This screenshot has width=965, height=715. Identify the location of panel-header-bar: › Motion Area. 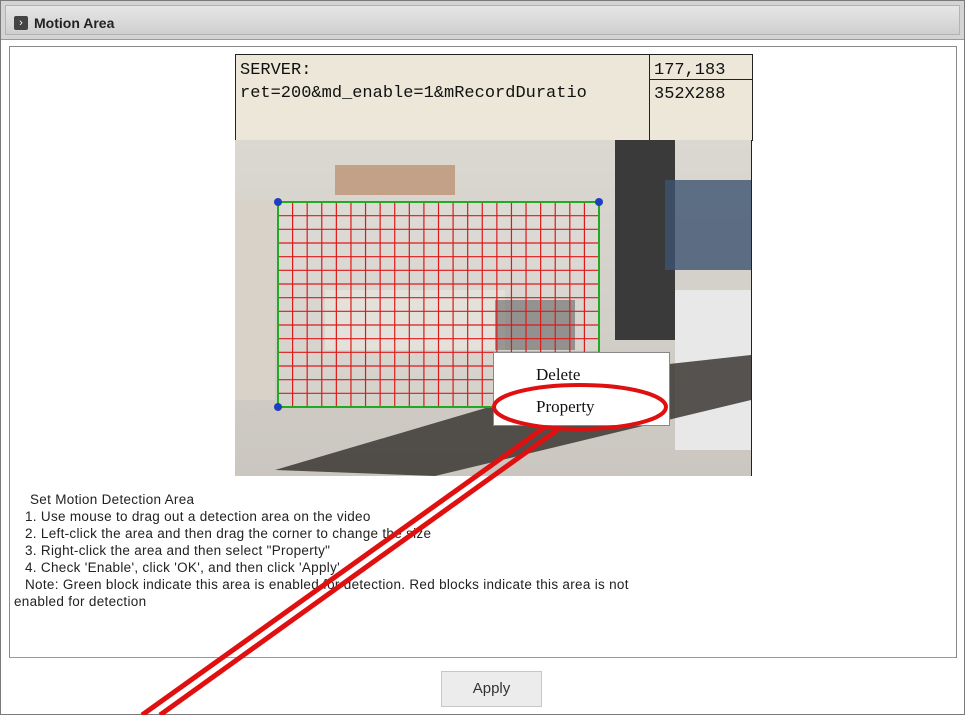
(482, 20).